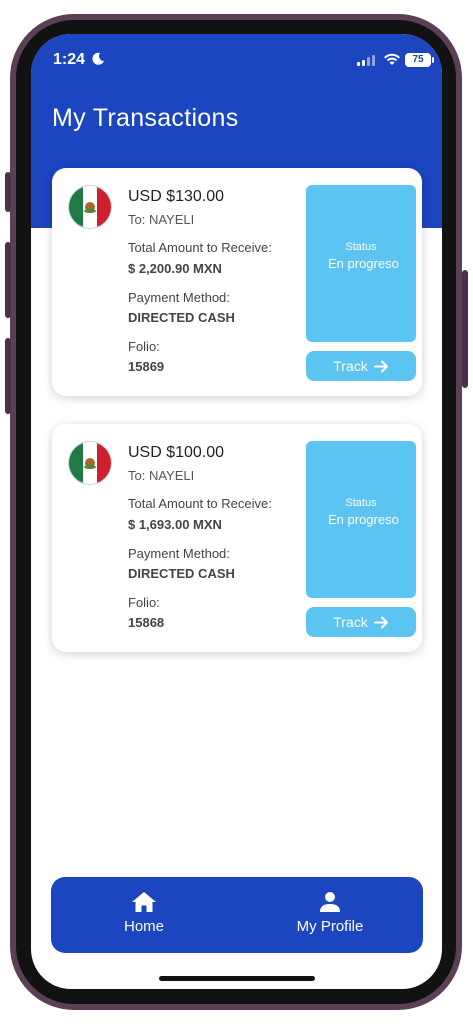 This screenshot has width=473, height=1024. I want to click on home-icon, so click(144, 902).